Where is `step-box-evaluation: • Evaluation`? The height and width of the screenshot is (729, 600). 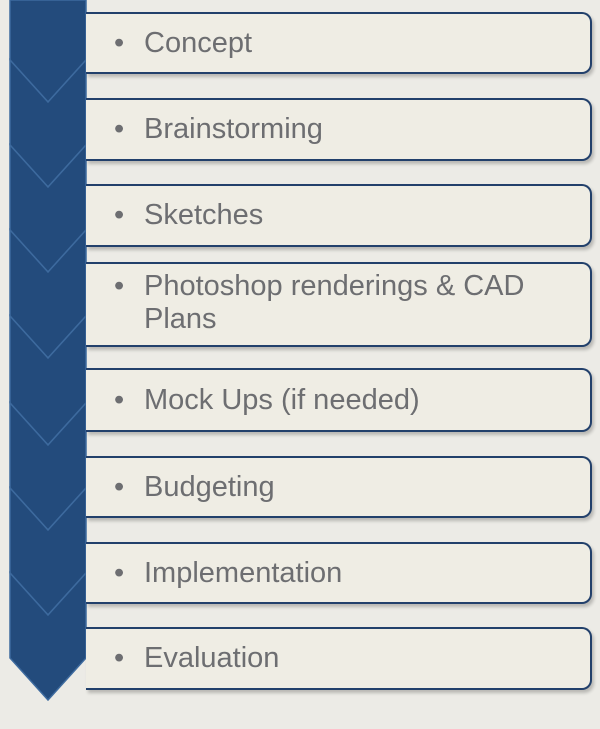
step-box-evaluation: • Evaluation is located at coordinates (339, 658).